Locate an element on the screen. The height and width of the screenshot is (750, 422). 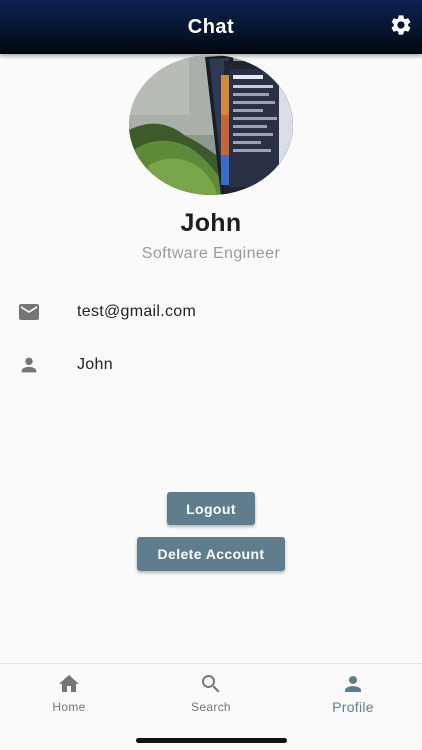
username-value: John is located at coordinates (95, 364).